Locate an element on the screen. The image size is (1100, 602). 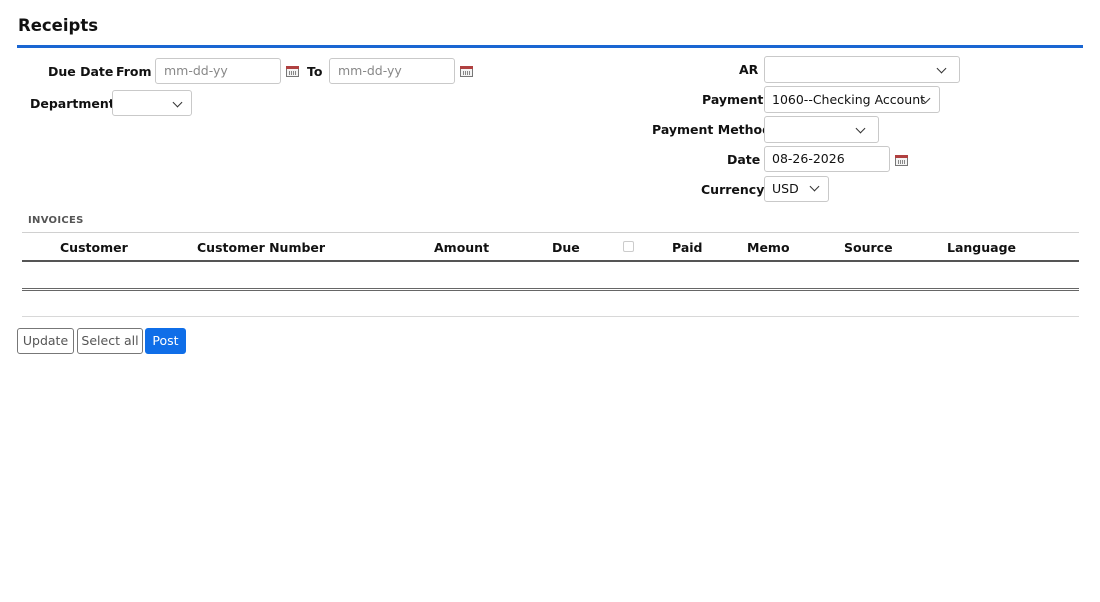
currency-select: USD is located at coordinates (796, 189).